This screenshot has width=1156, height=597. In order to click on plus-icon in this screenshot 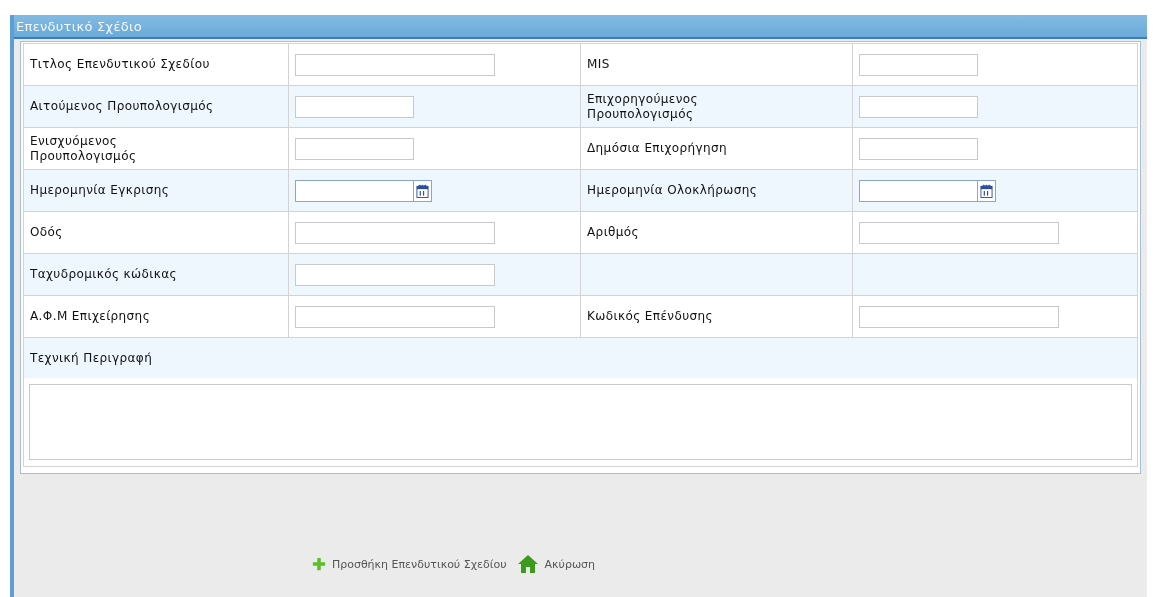, I will do `click(318, 564)`.